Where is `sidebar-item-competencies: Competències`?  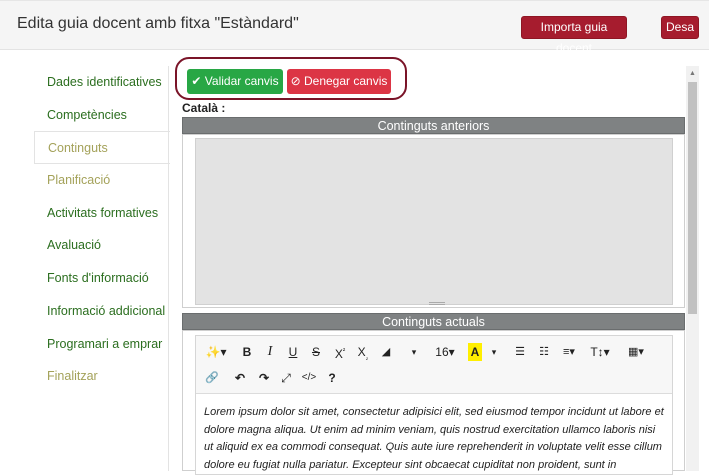 sidebar-item-competencies: Competències is located at coordinates (101, 115).